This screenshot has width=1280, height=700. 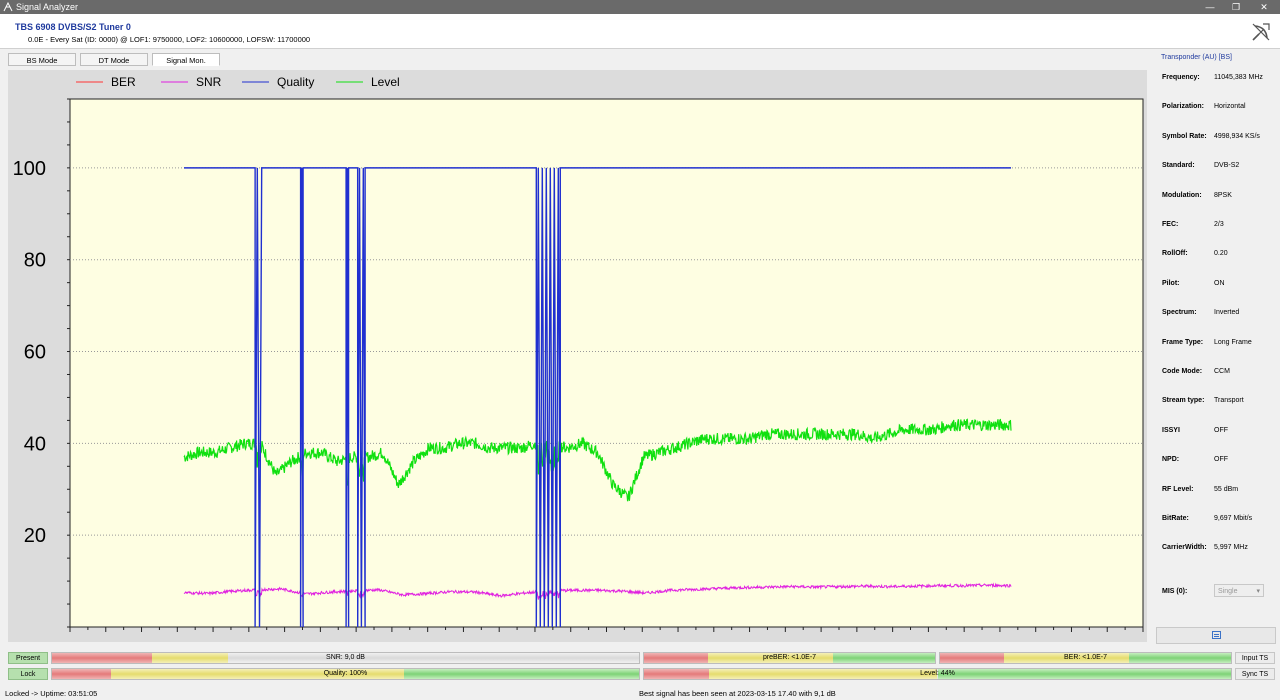 I want to click on y-tick-label: 60, so click(x=35, y=353).